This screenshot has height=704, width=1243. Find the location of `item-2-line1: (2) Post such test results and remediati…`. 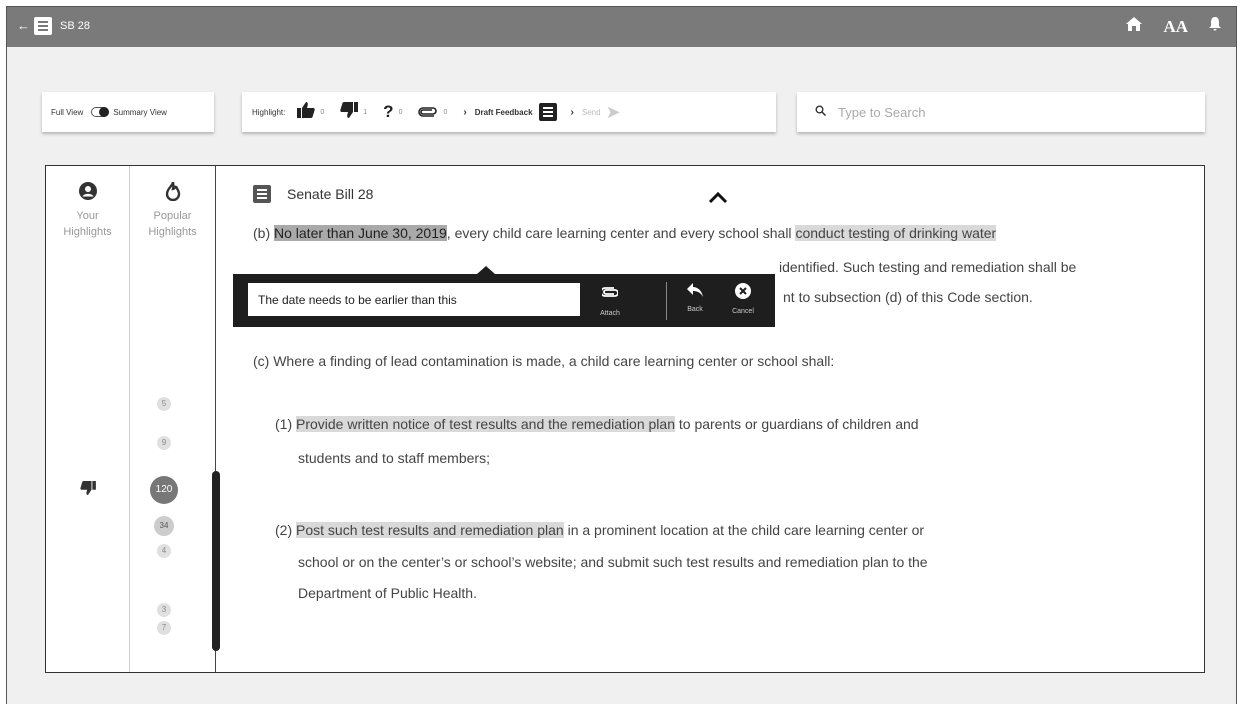

item-2-line1: (2) Post such test results and remediati… is located at coordinates (599, 530).